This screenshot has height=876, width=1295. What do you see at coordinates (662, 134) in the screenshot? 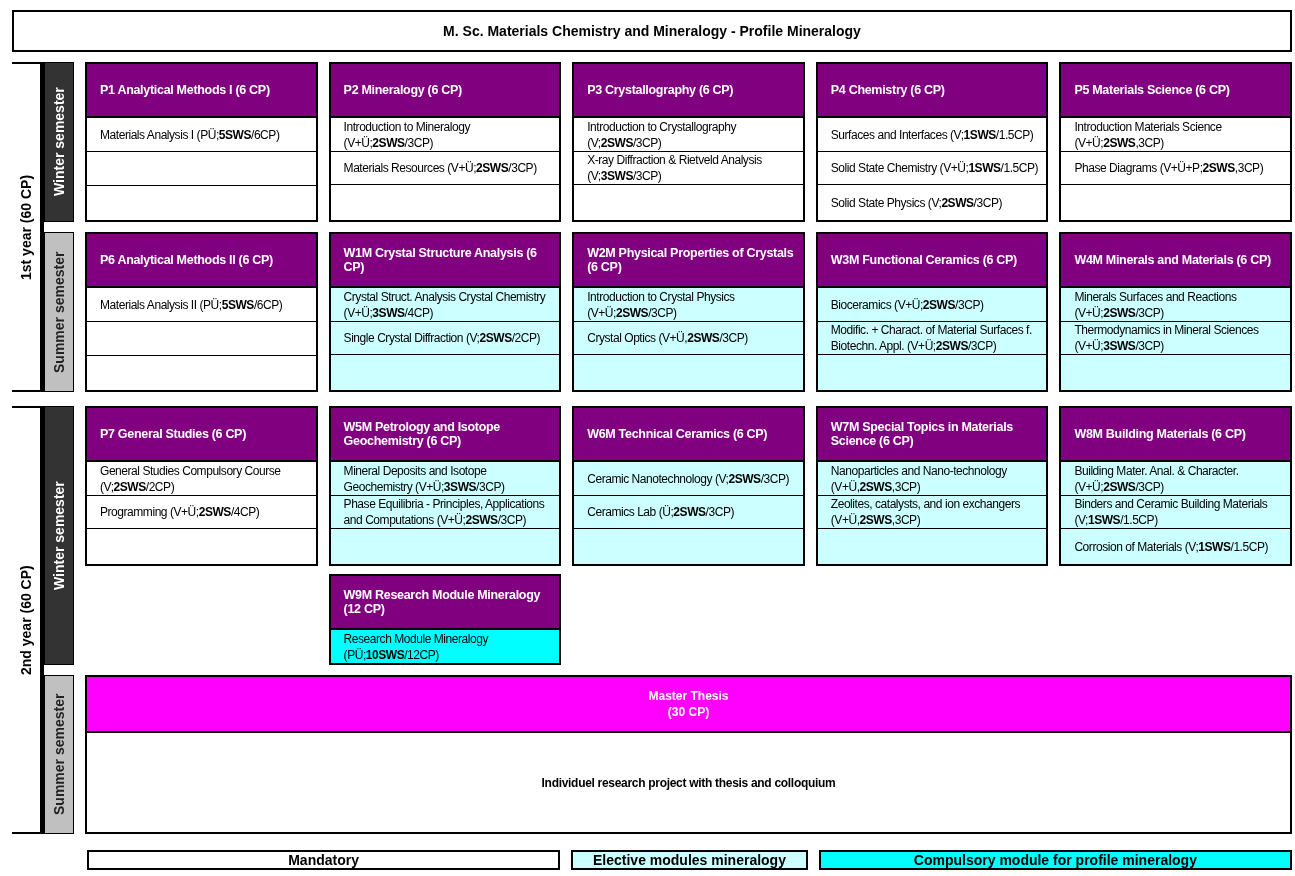
I see `course-entry: Introduction to Crystallography (V;2SWS/3CP)` at bounding box center [662, 134].